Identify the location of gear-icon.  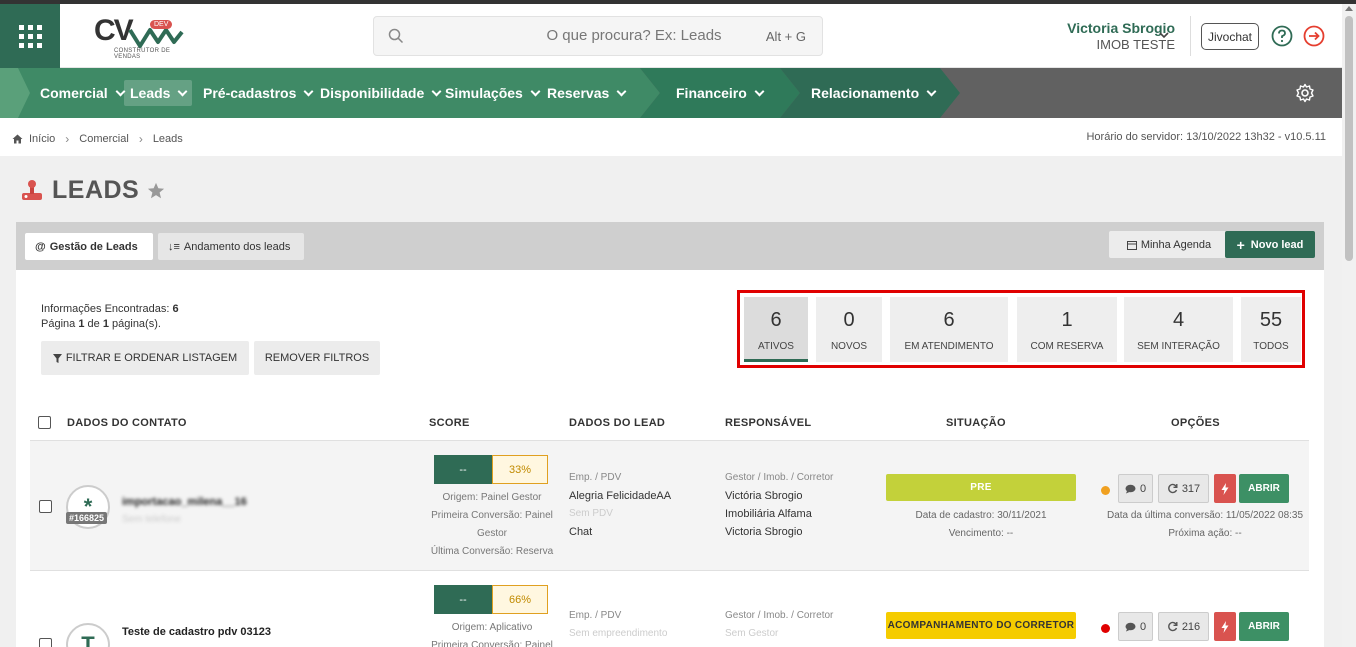
(1305, 93).